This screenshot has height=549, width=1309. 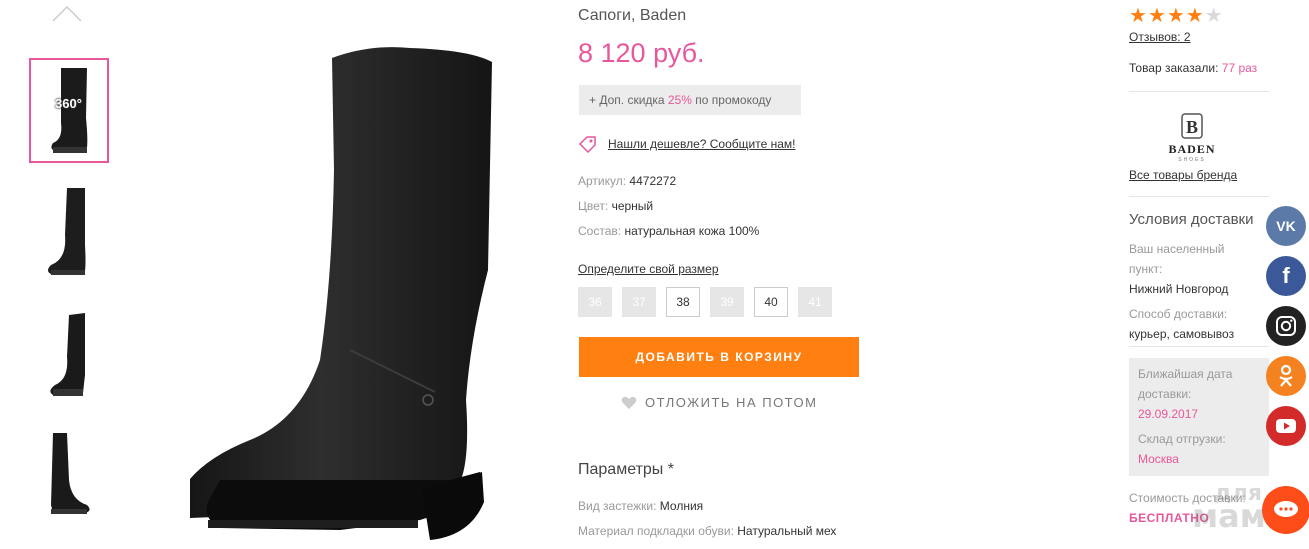 I want to click on locality-label-2: пункт:, so click(x=1146, y=269).